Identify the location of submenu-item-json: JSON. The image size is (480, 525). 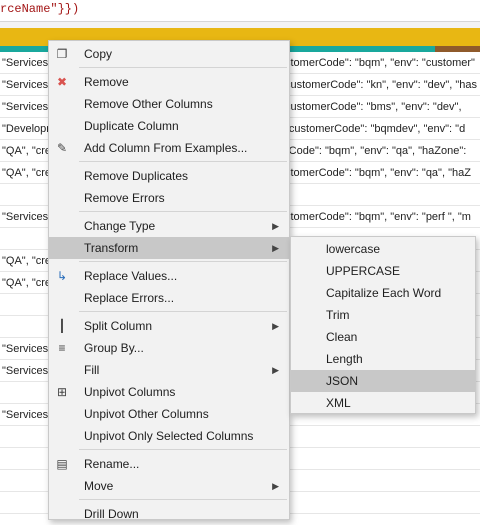
(383, 381).